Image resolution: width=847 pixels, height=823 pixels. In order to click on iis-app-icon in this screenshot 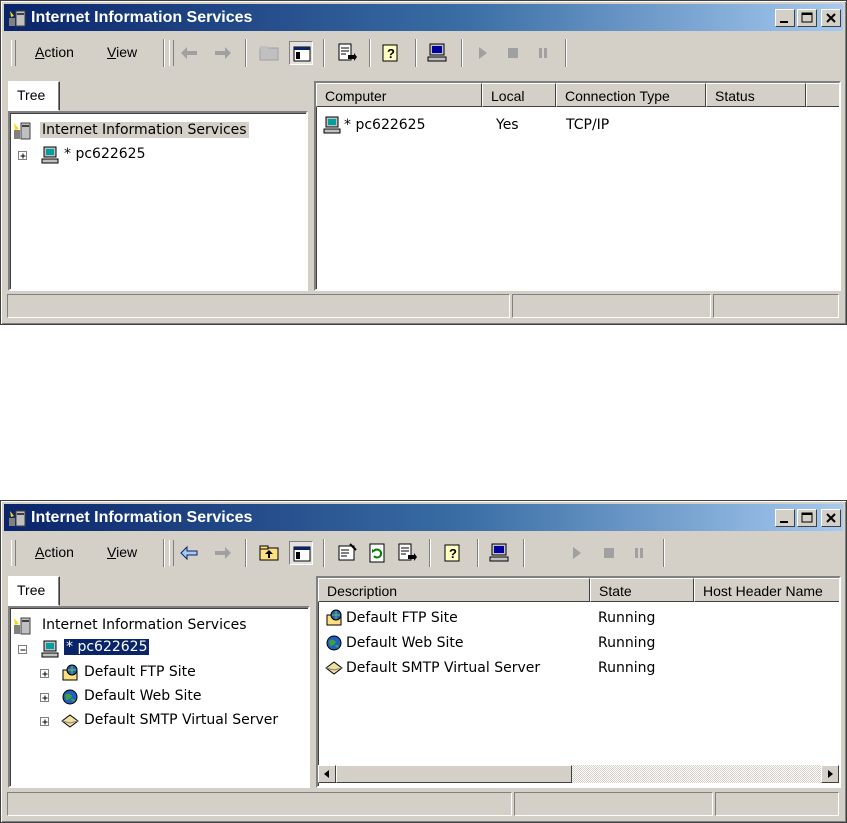, I will do `click(17, 518)`.